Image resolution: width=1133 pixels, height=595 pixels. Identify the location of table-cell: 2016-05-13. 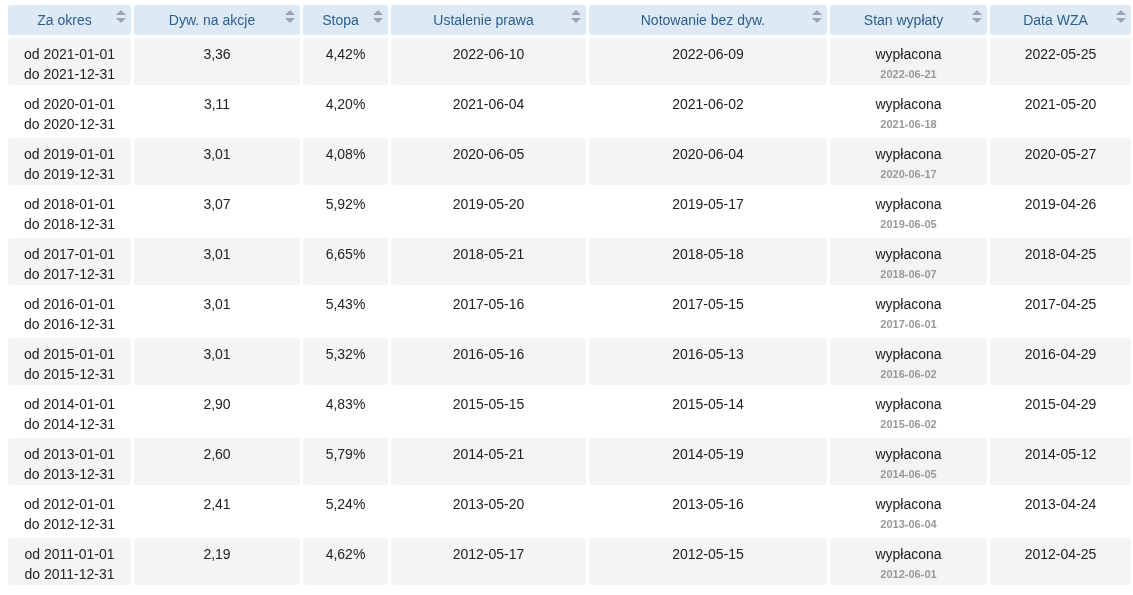
(708, 361).